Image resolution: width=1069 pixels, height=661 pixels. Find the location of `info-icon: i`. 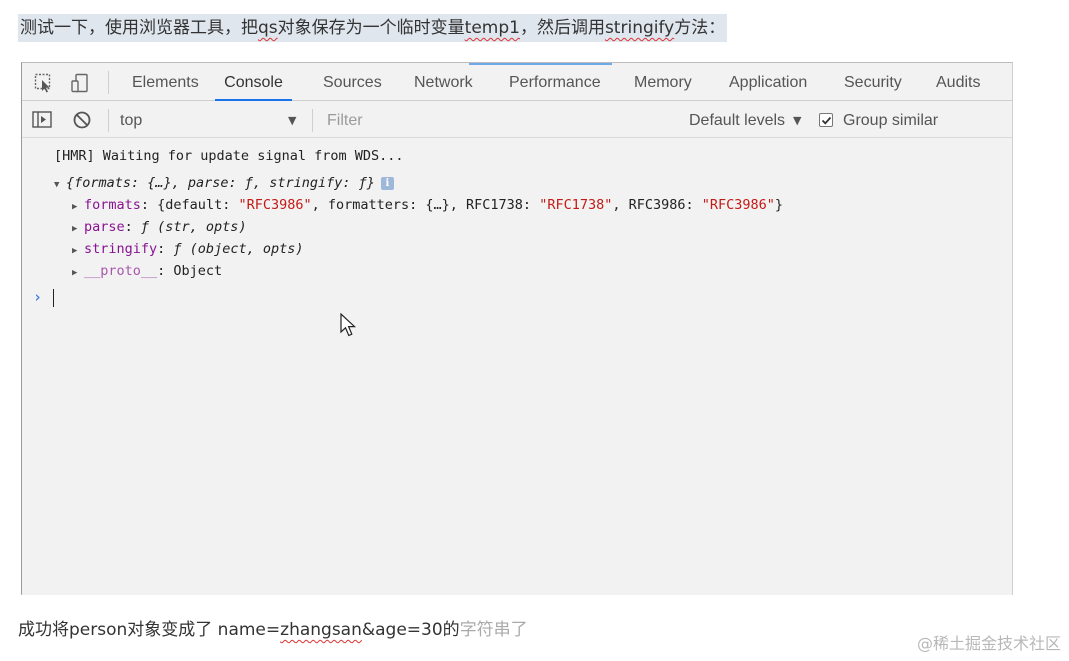

info-icon: i is located at coordinates (387, 183).